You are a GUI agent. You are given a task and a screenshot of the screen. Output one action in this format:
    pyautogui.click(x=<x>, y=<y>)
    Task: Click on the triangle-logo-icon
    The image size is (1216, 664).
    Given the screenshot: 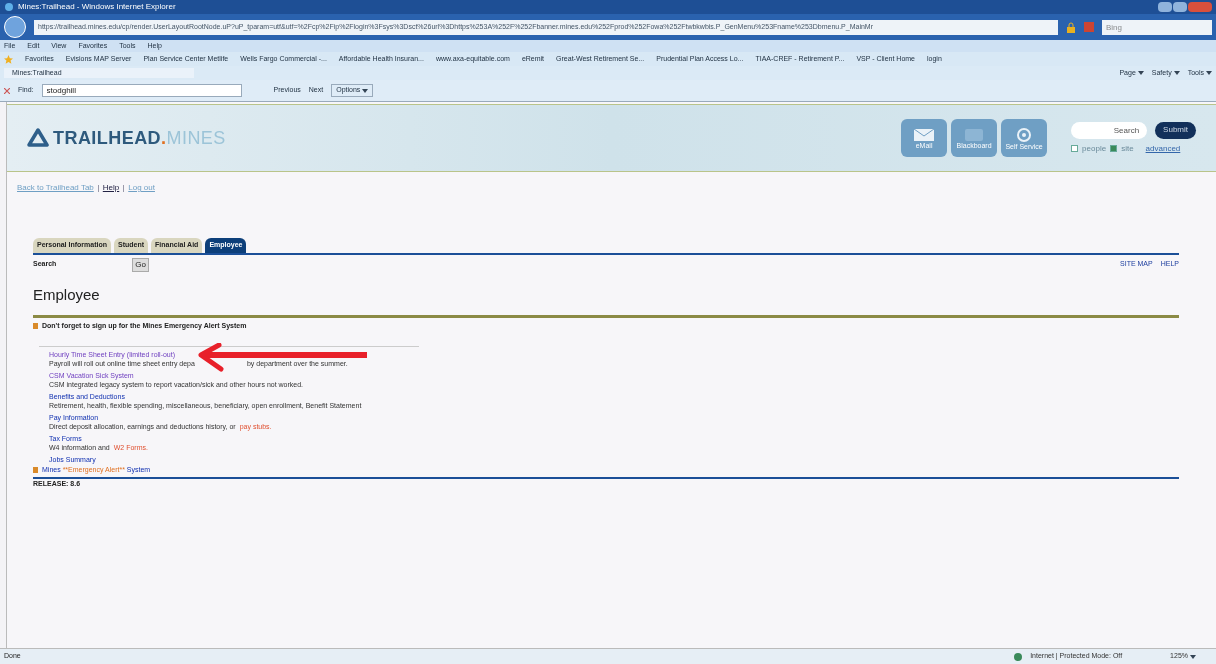 What is the action you would take?
    pyautogui.click(x=38, y=138)
    